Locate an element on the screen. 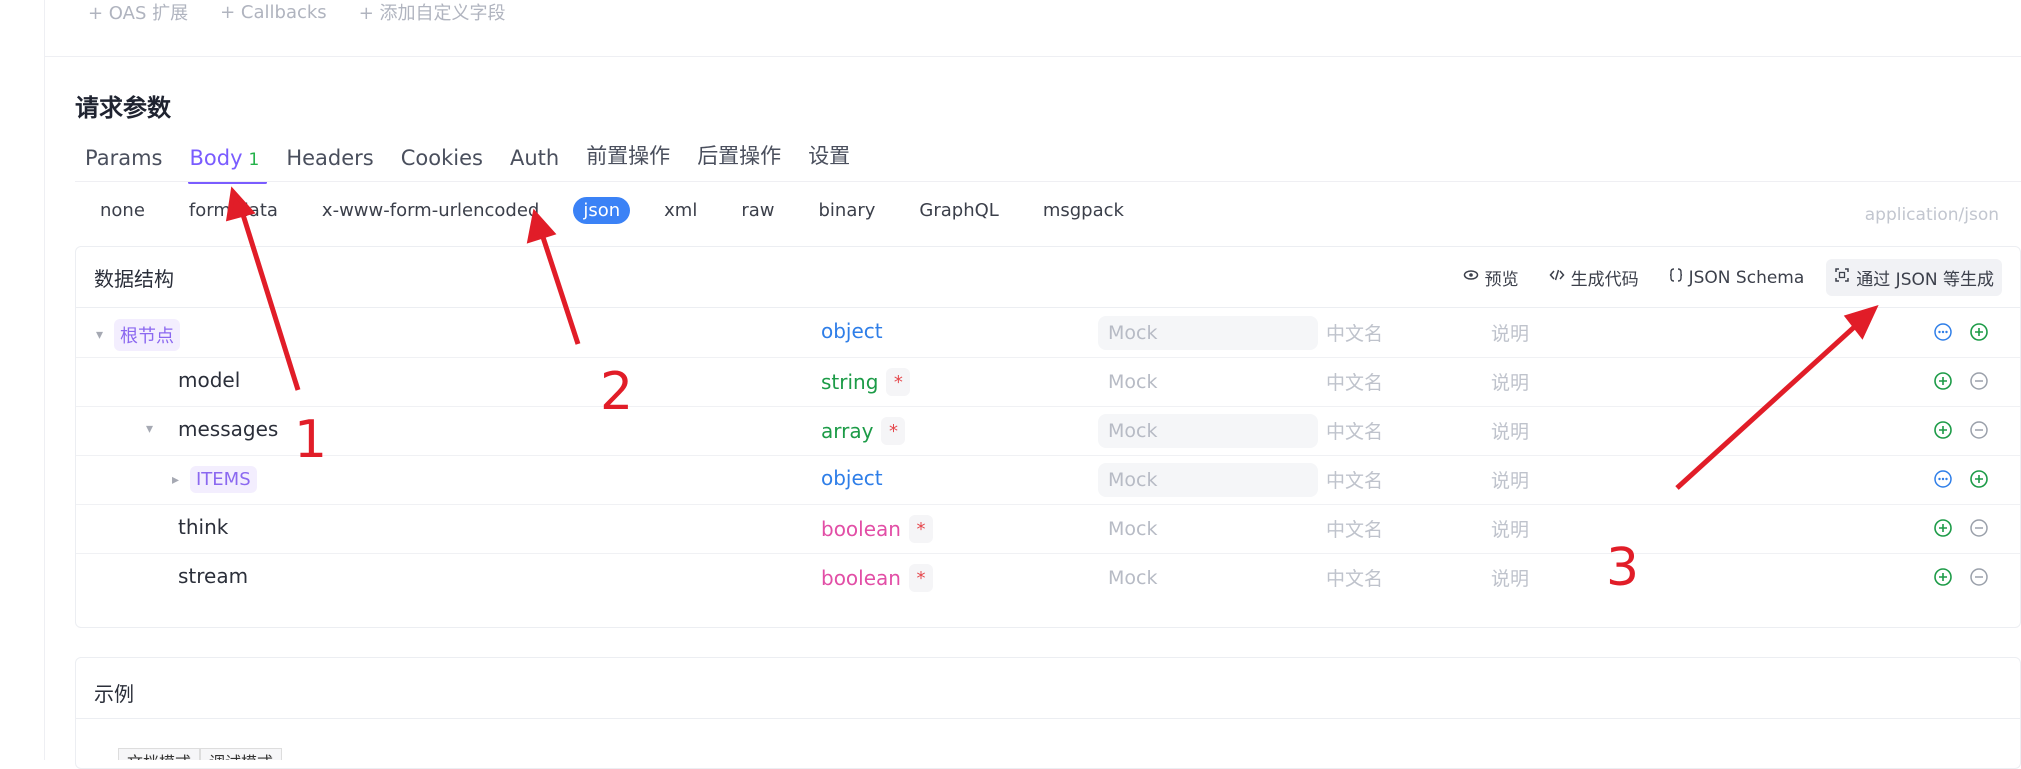  field-type: array * is located at coordinates (863, 431).